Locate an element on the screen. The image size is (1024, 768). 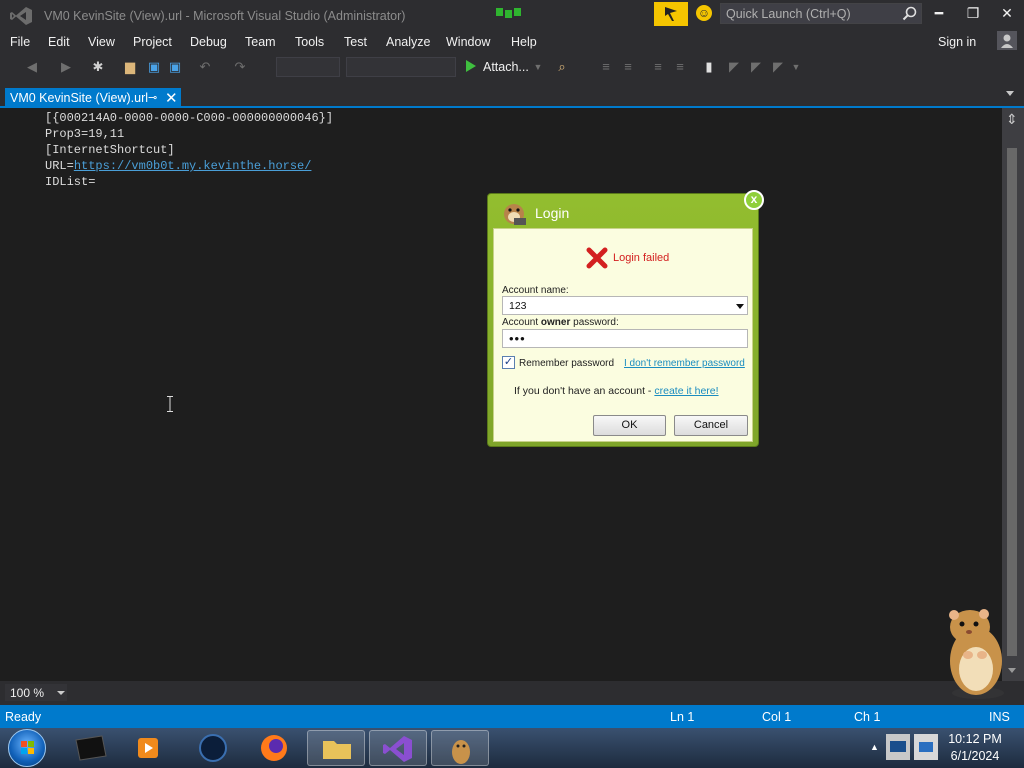
tab-document: VM0 KevinSite (View).url ⊸ ✕ is located at coordinates (93, 98).